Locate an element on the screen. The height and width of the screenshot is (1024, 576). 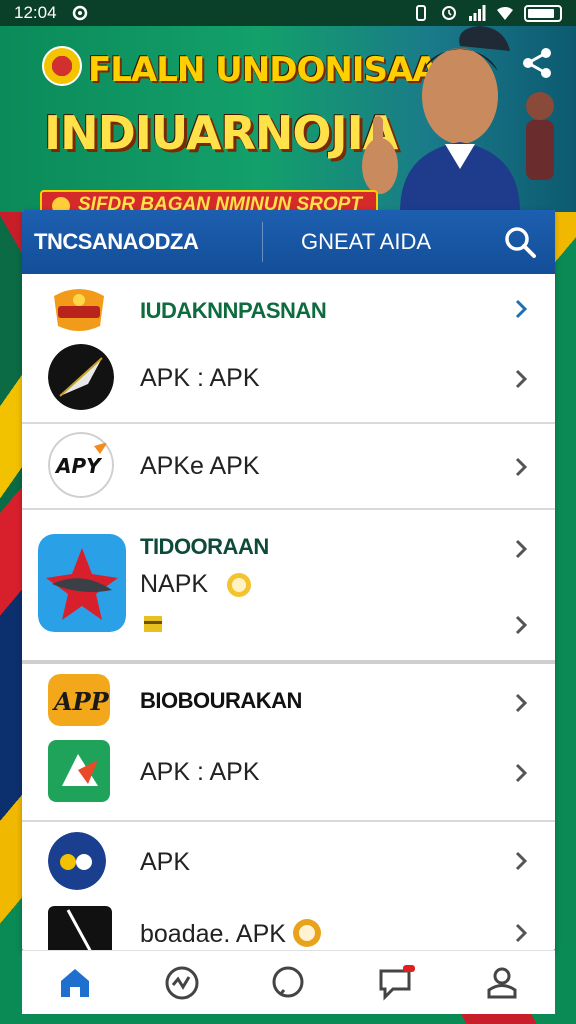
dark-app-icon is located at coordinates (80, 928).